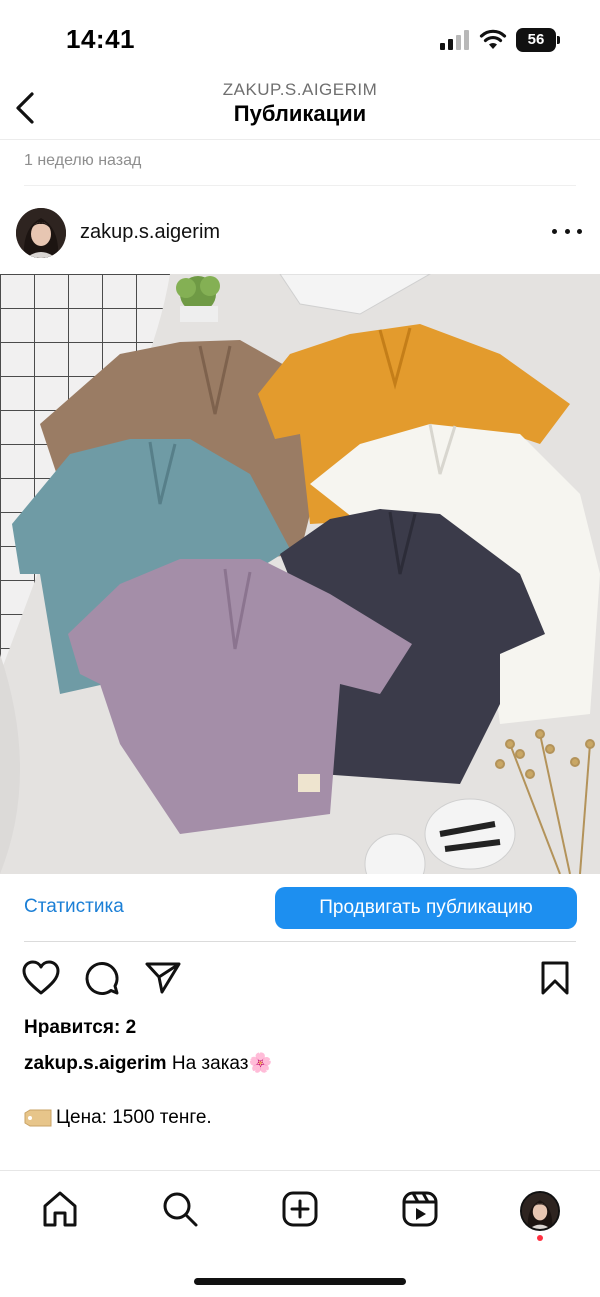 The width and height of the screenshot is (600, 1297). I want to click on home-icon, so click(60, 1209).